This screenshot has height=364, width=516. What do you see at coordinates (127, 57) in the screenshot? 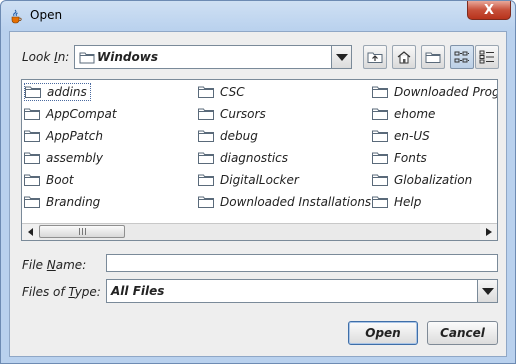
I see `look-in-value: Windows` at bounding box center [127, 57].